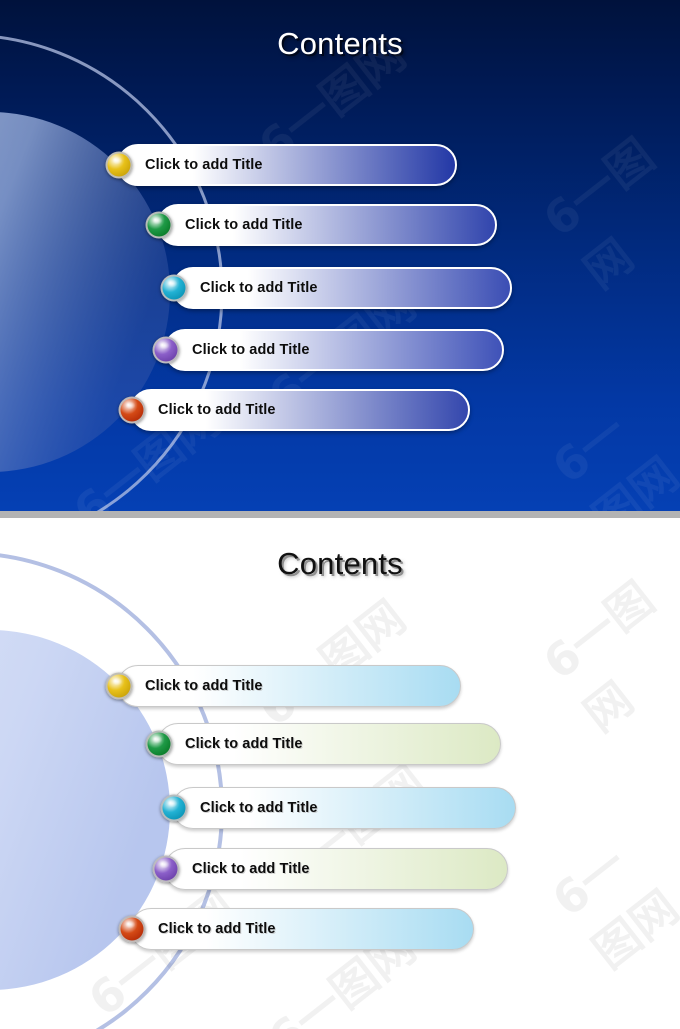  I want to click on slide-divider, so click(340, 514).